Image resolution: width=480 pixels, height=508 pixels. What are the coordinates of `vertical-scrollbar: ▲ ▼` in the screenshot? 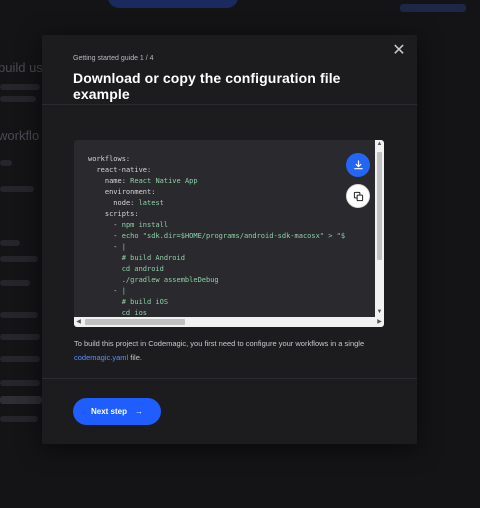 It's located at (379, 228).